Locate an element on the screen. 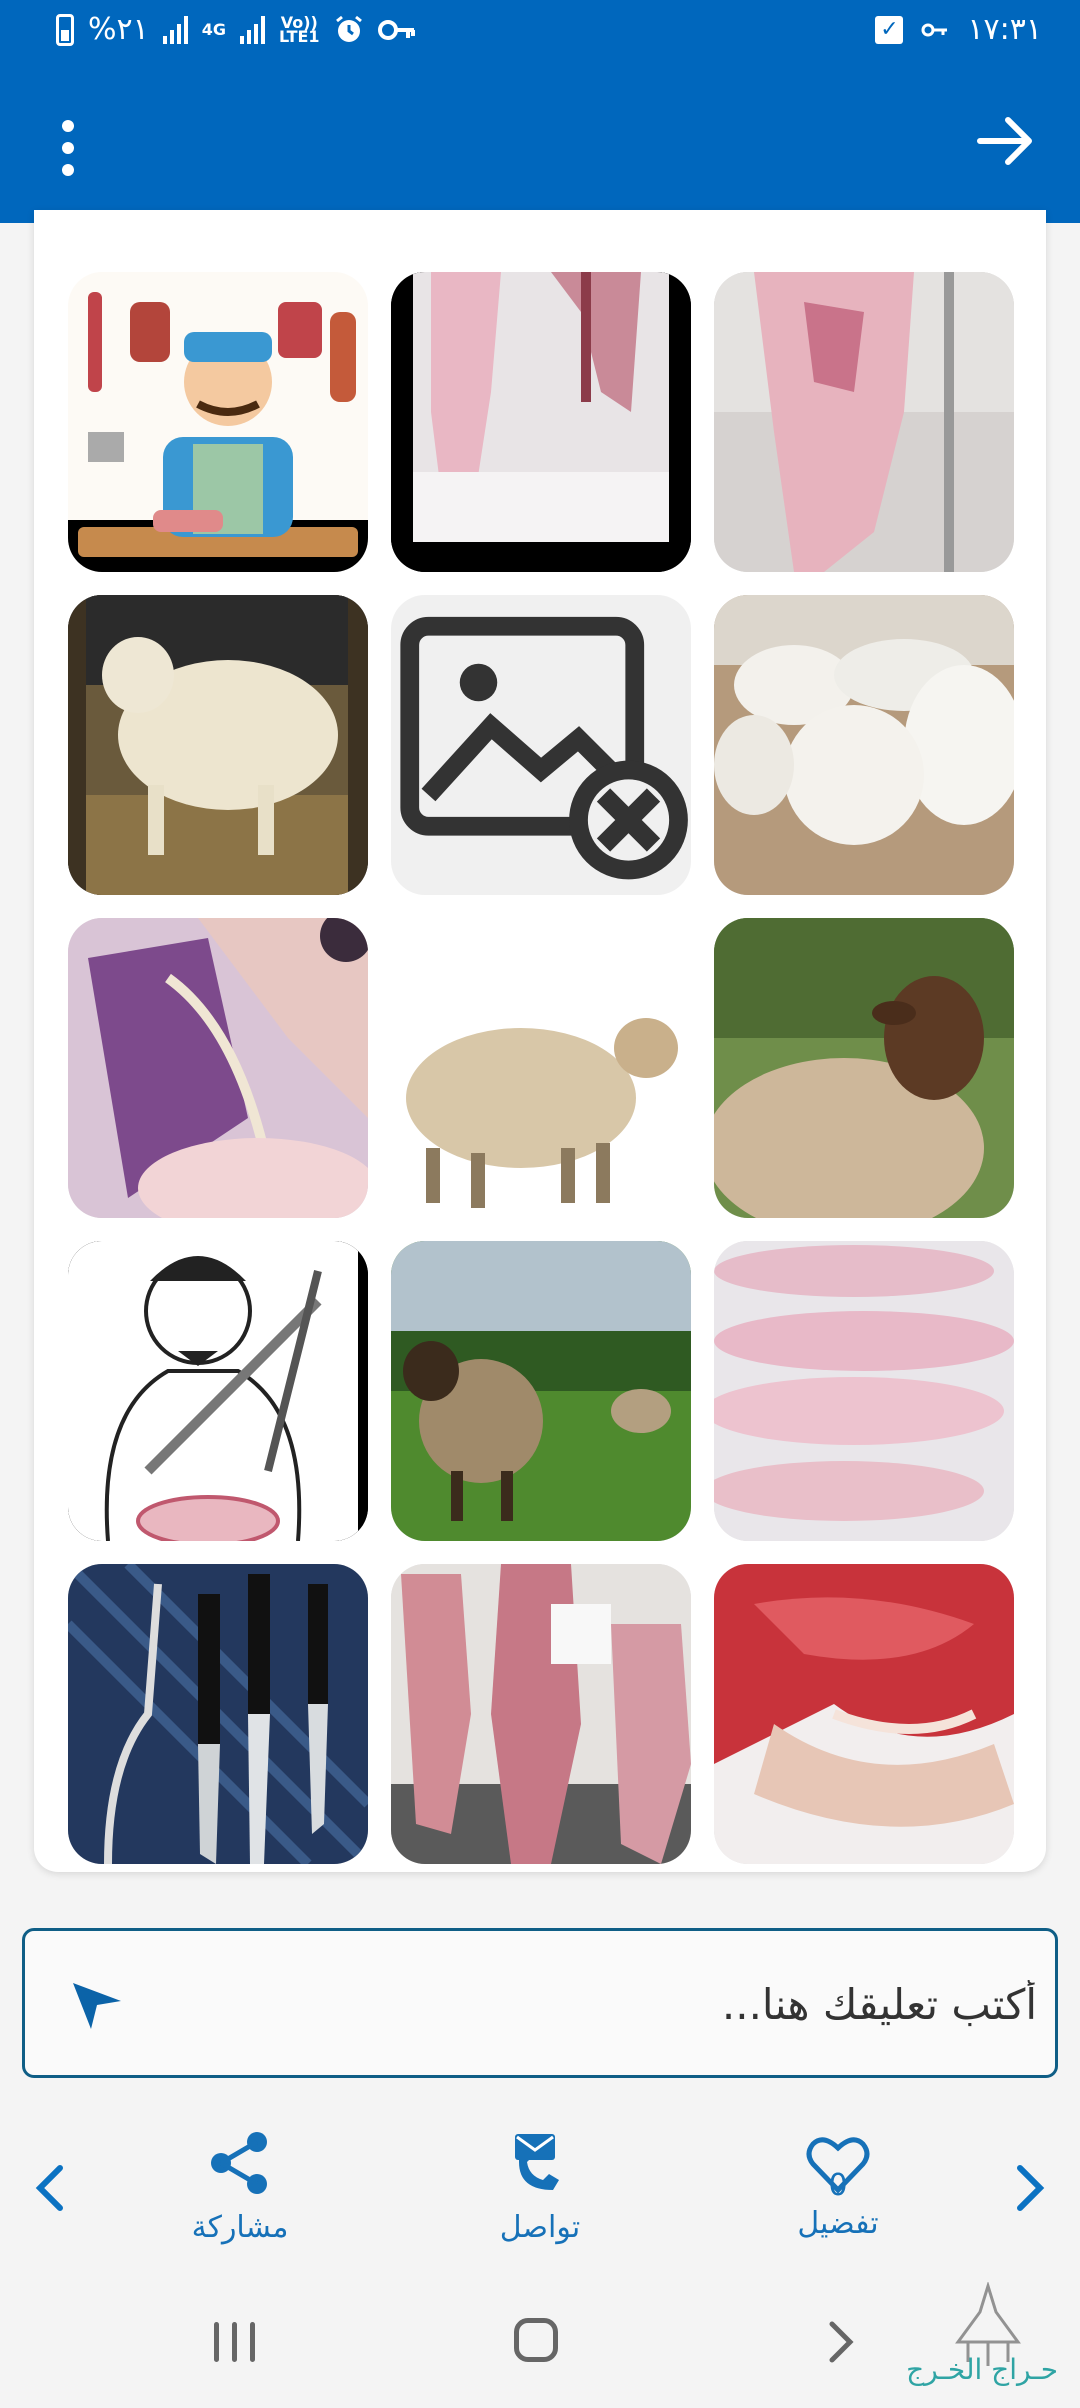 Image resolution: width=1080 pixels, height=2408 pixels. hanging-carcass-image is located at coordinates (541, 422).